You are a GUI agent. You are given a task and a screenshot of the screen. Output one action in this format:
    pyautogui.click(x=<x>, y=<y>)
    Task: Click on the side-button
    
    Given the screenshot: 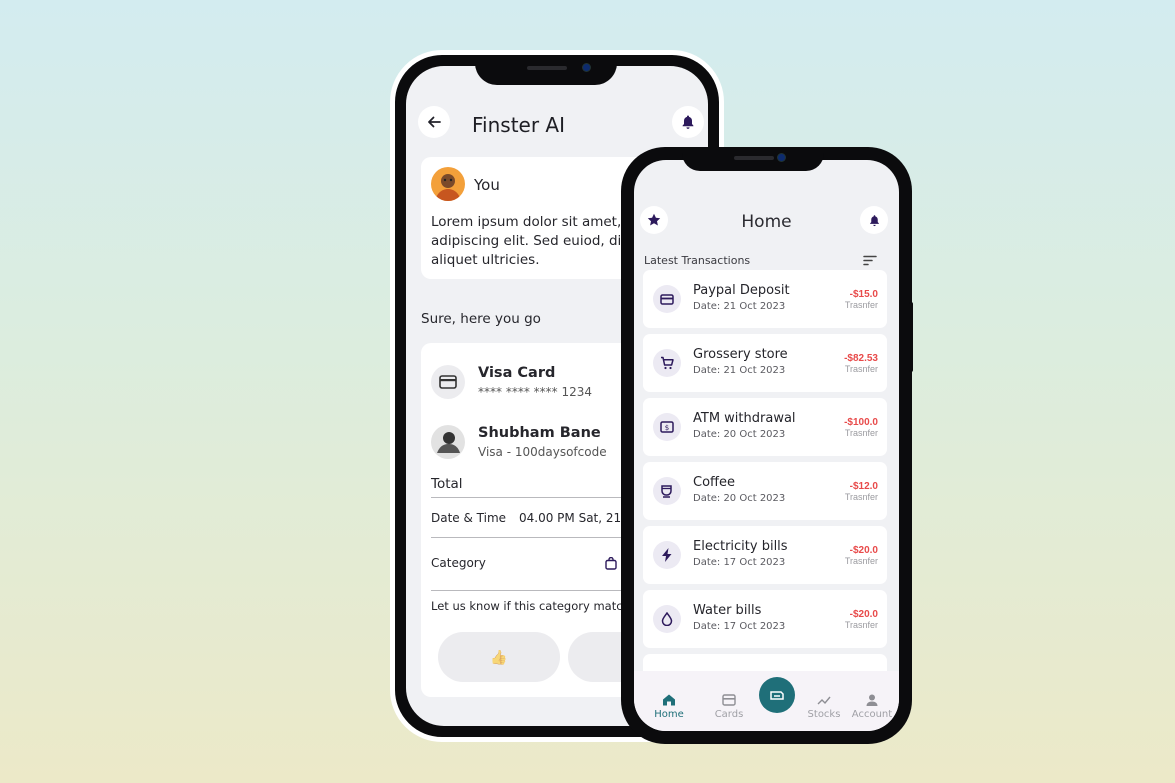 What is the action you would take?
    pyautogui.click(x=911, y=337)
    